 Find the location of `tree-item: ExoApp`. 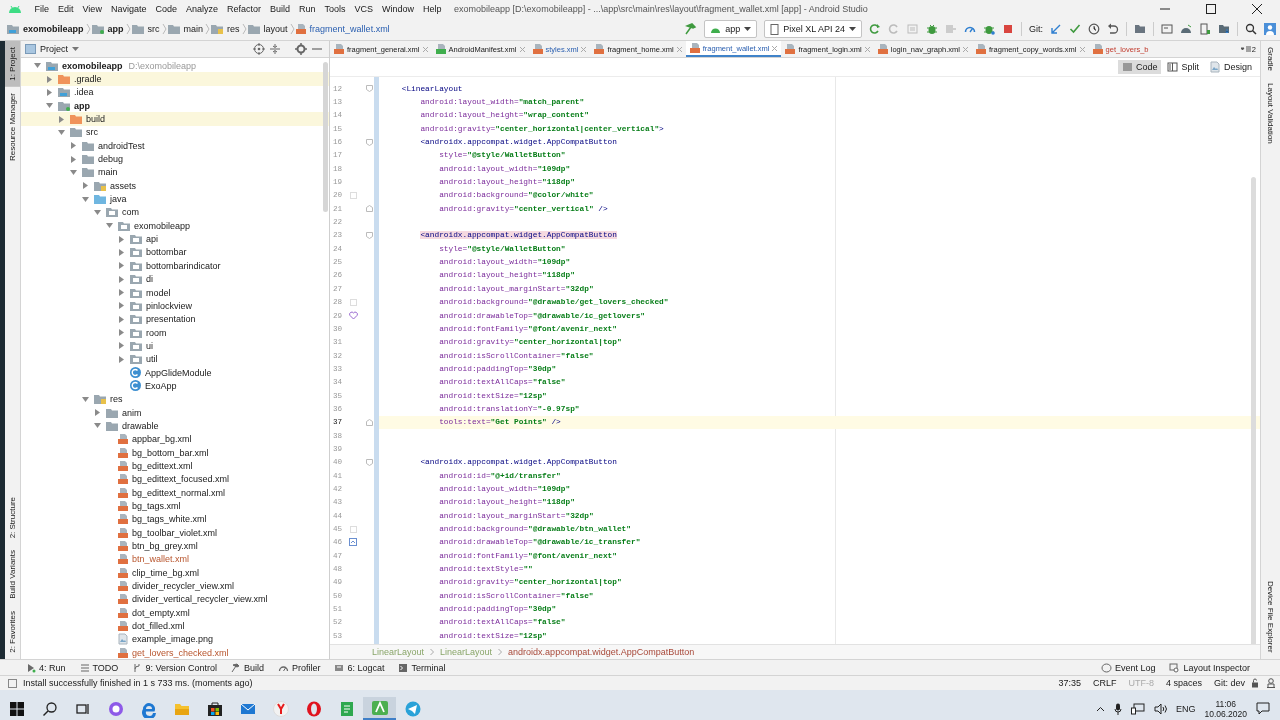

tree-item: ExoApp is located at coordinates (175, 386).